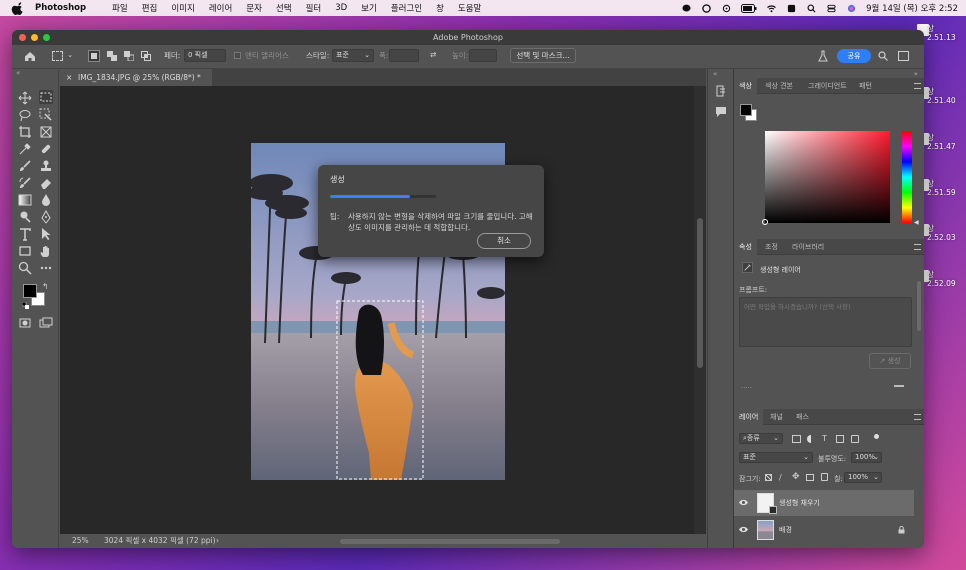 Image resolution: width=966 pixels, height=570 pixels. What do you see at coordinates (824, 477) in the screenshot?
I see `lock-all-icon` at bounding box center [824, 477].